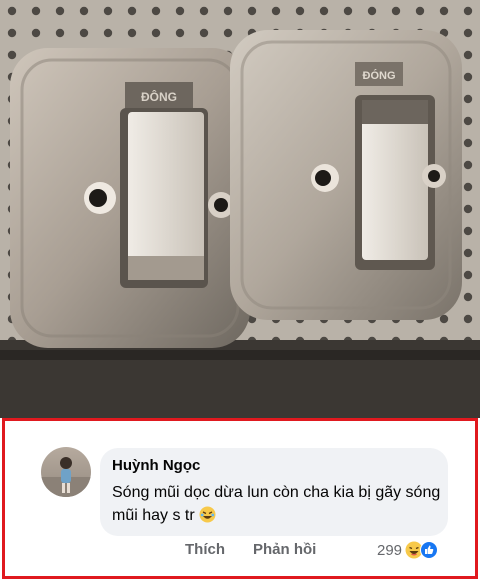 Image resolution: width=480 pixels, height=581 pixels. What do you see at coordinates (379, 75) in the screenshot?
I see `svg-text: ĐÓNG` at bounding box center [379, 75].